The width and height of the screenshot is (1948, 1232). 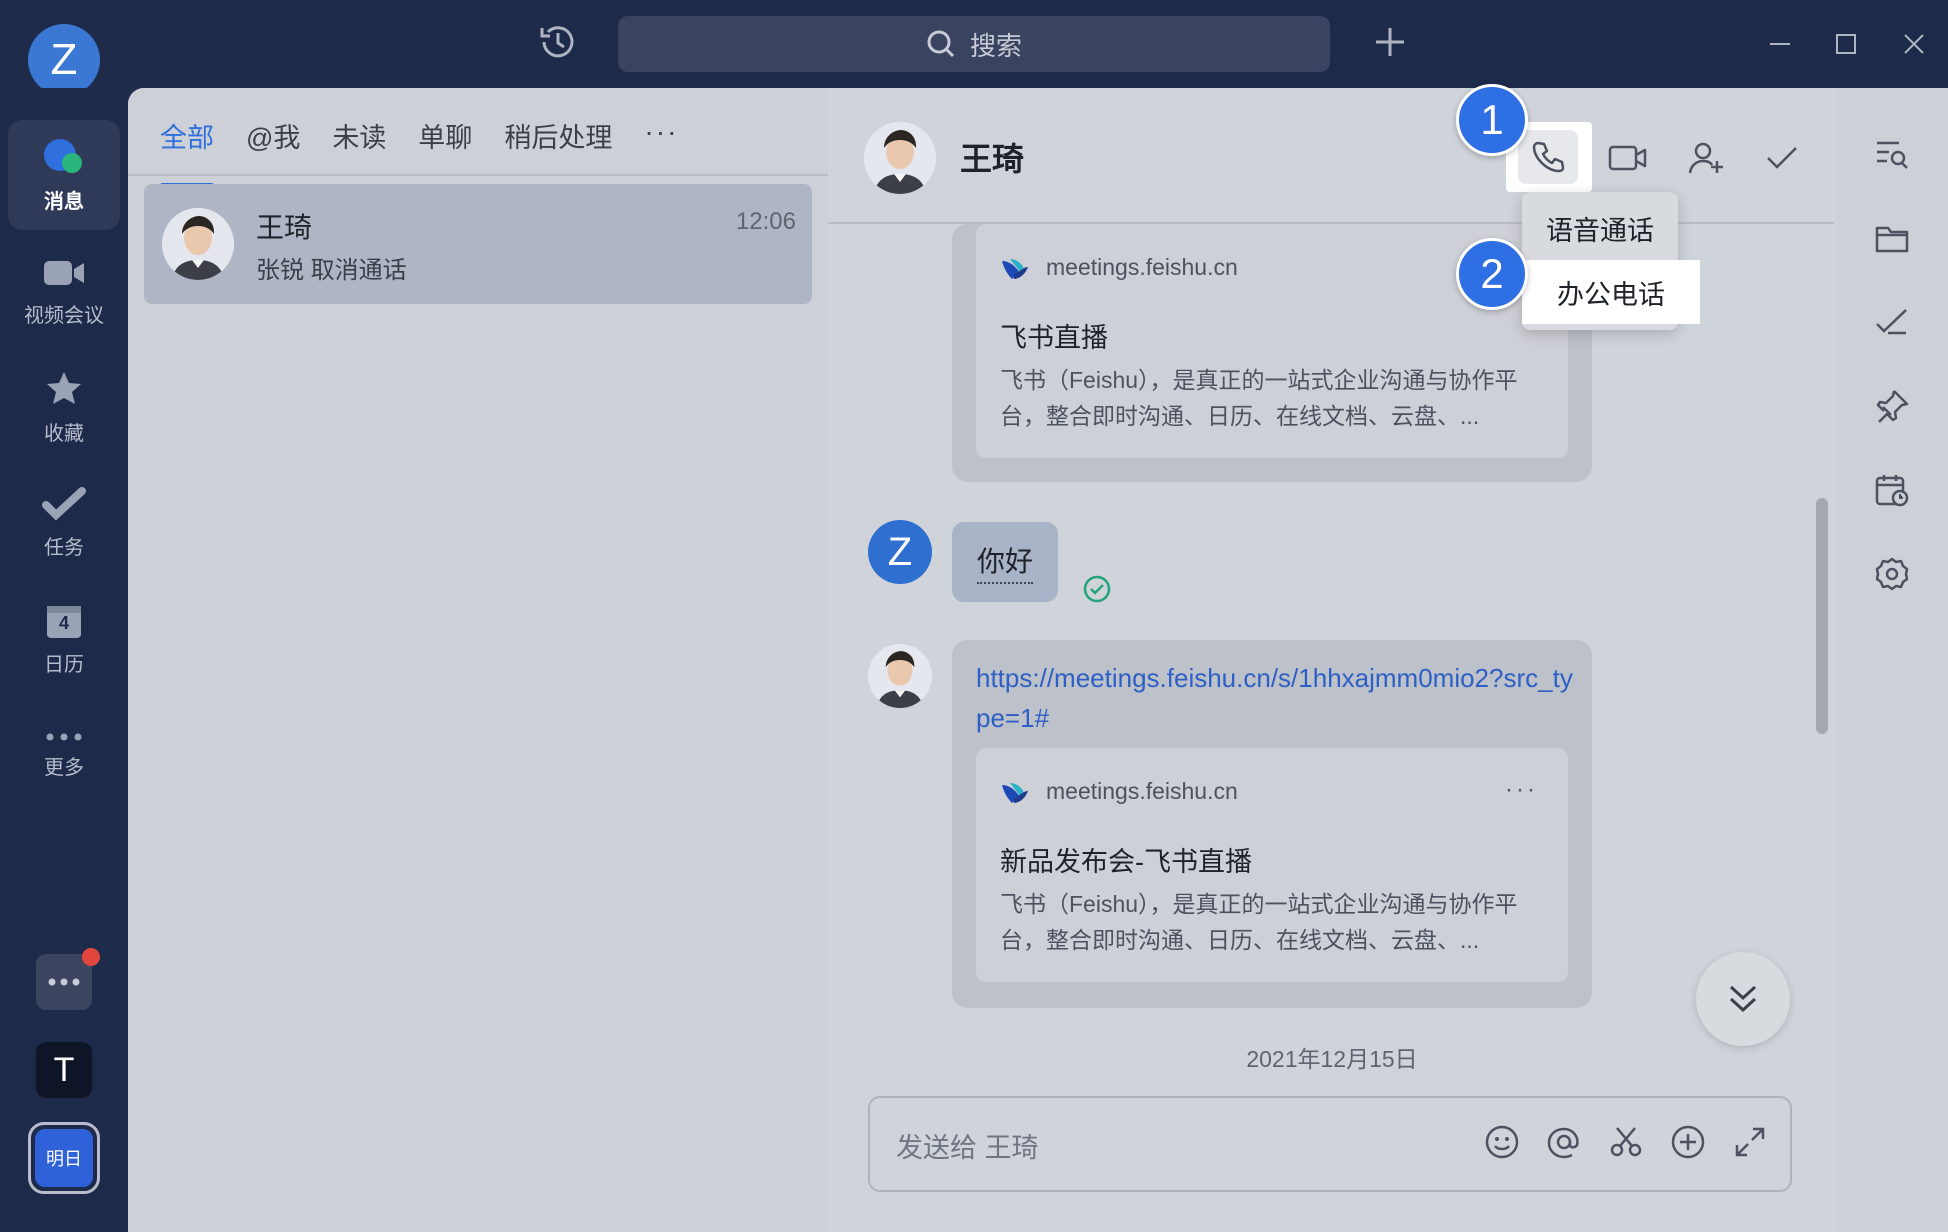 What do you see at coordinates (284, 227) in the screenshot?
I see `chat-name: 王琦` at bounding box center [284, 227].